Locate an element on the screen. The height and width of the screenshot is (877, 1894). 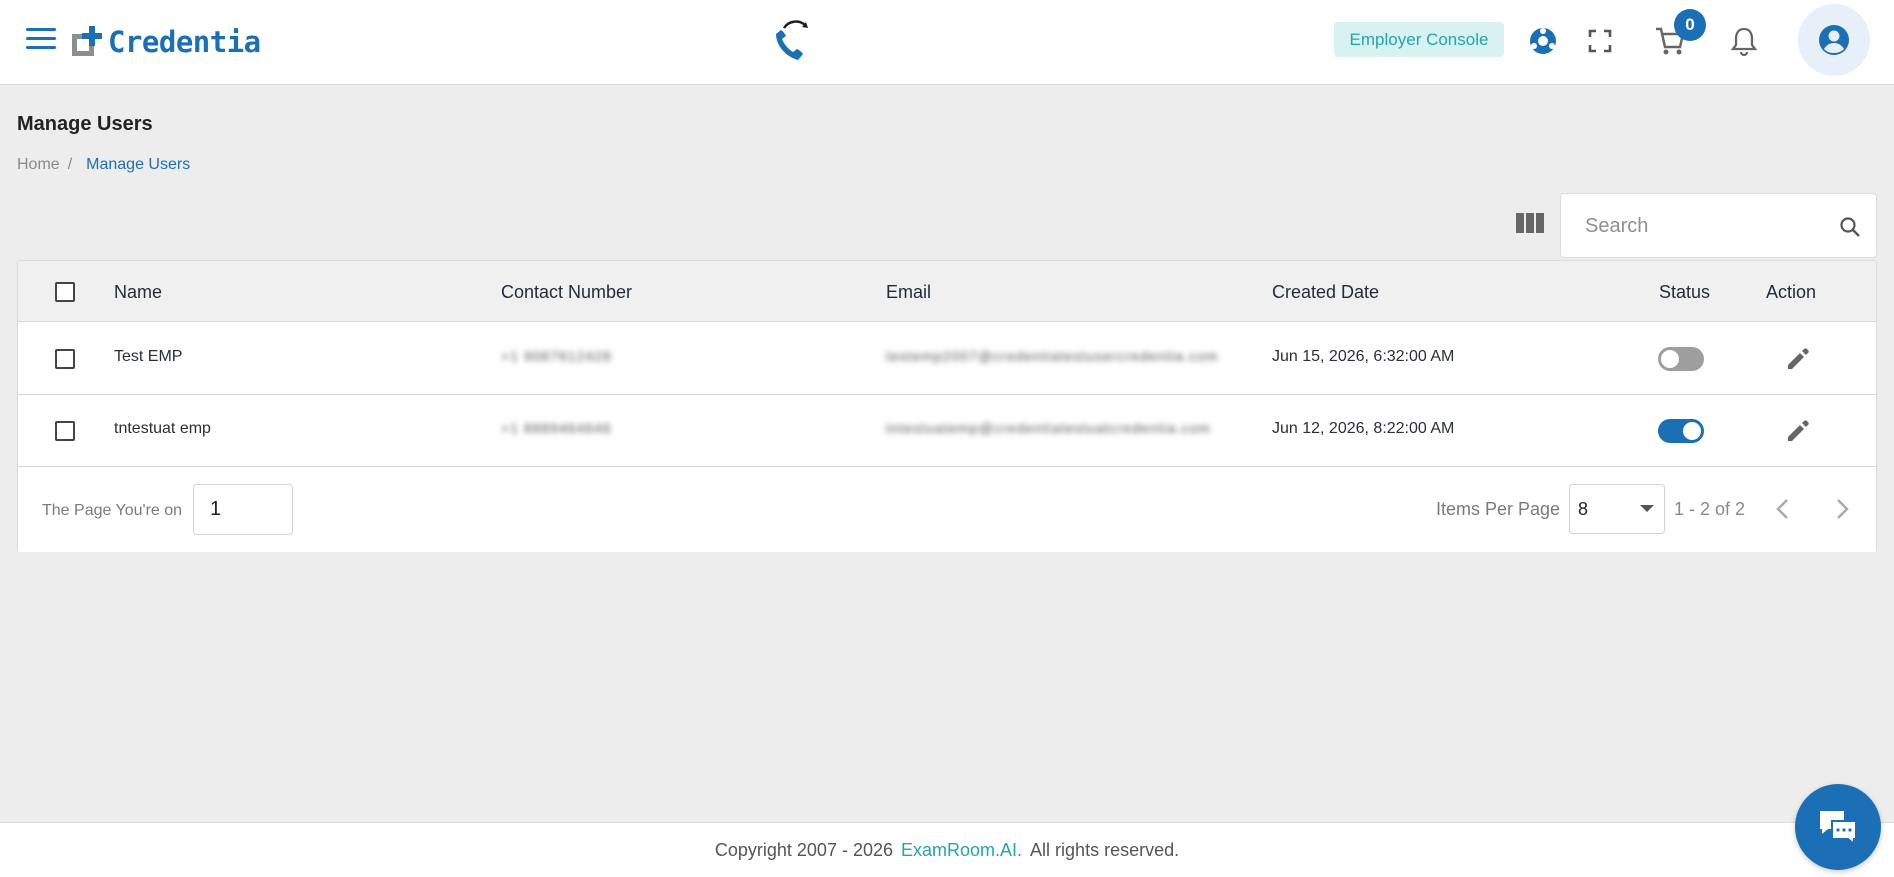
pagination-range: 1 - 2 of 2 is located at coordinates (1710, 509).